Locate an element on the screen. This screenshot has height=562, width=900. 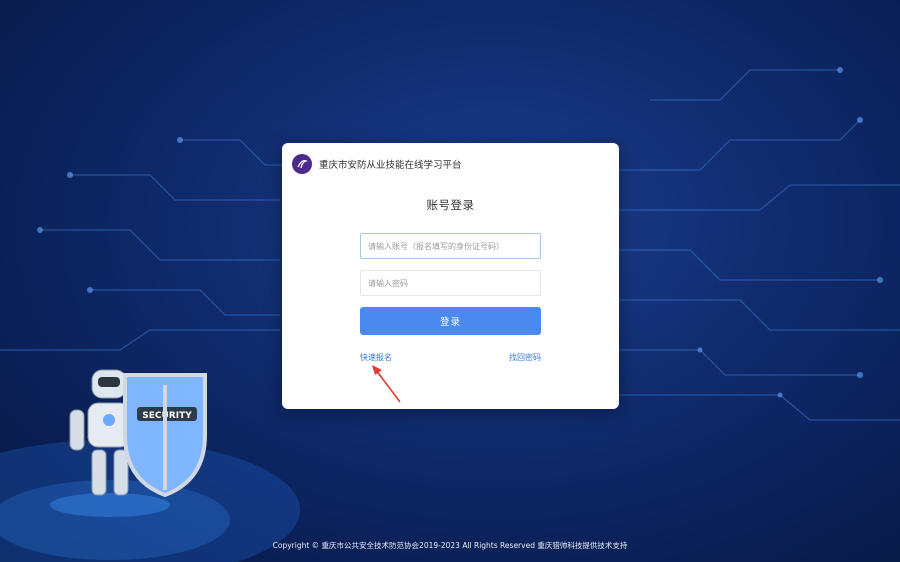
security-shield-label: SECURITY is located at coordinates (167, 416).